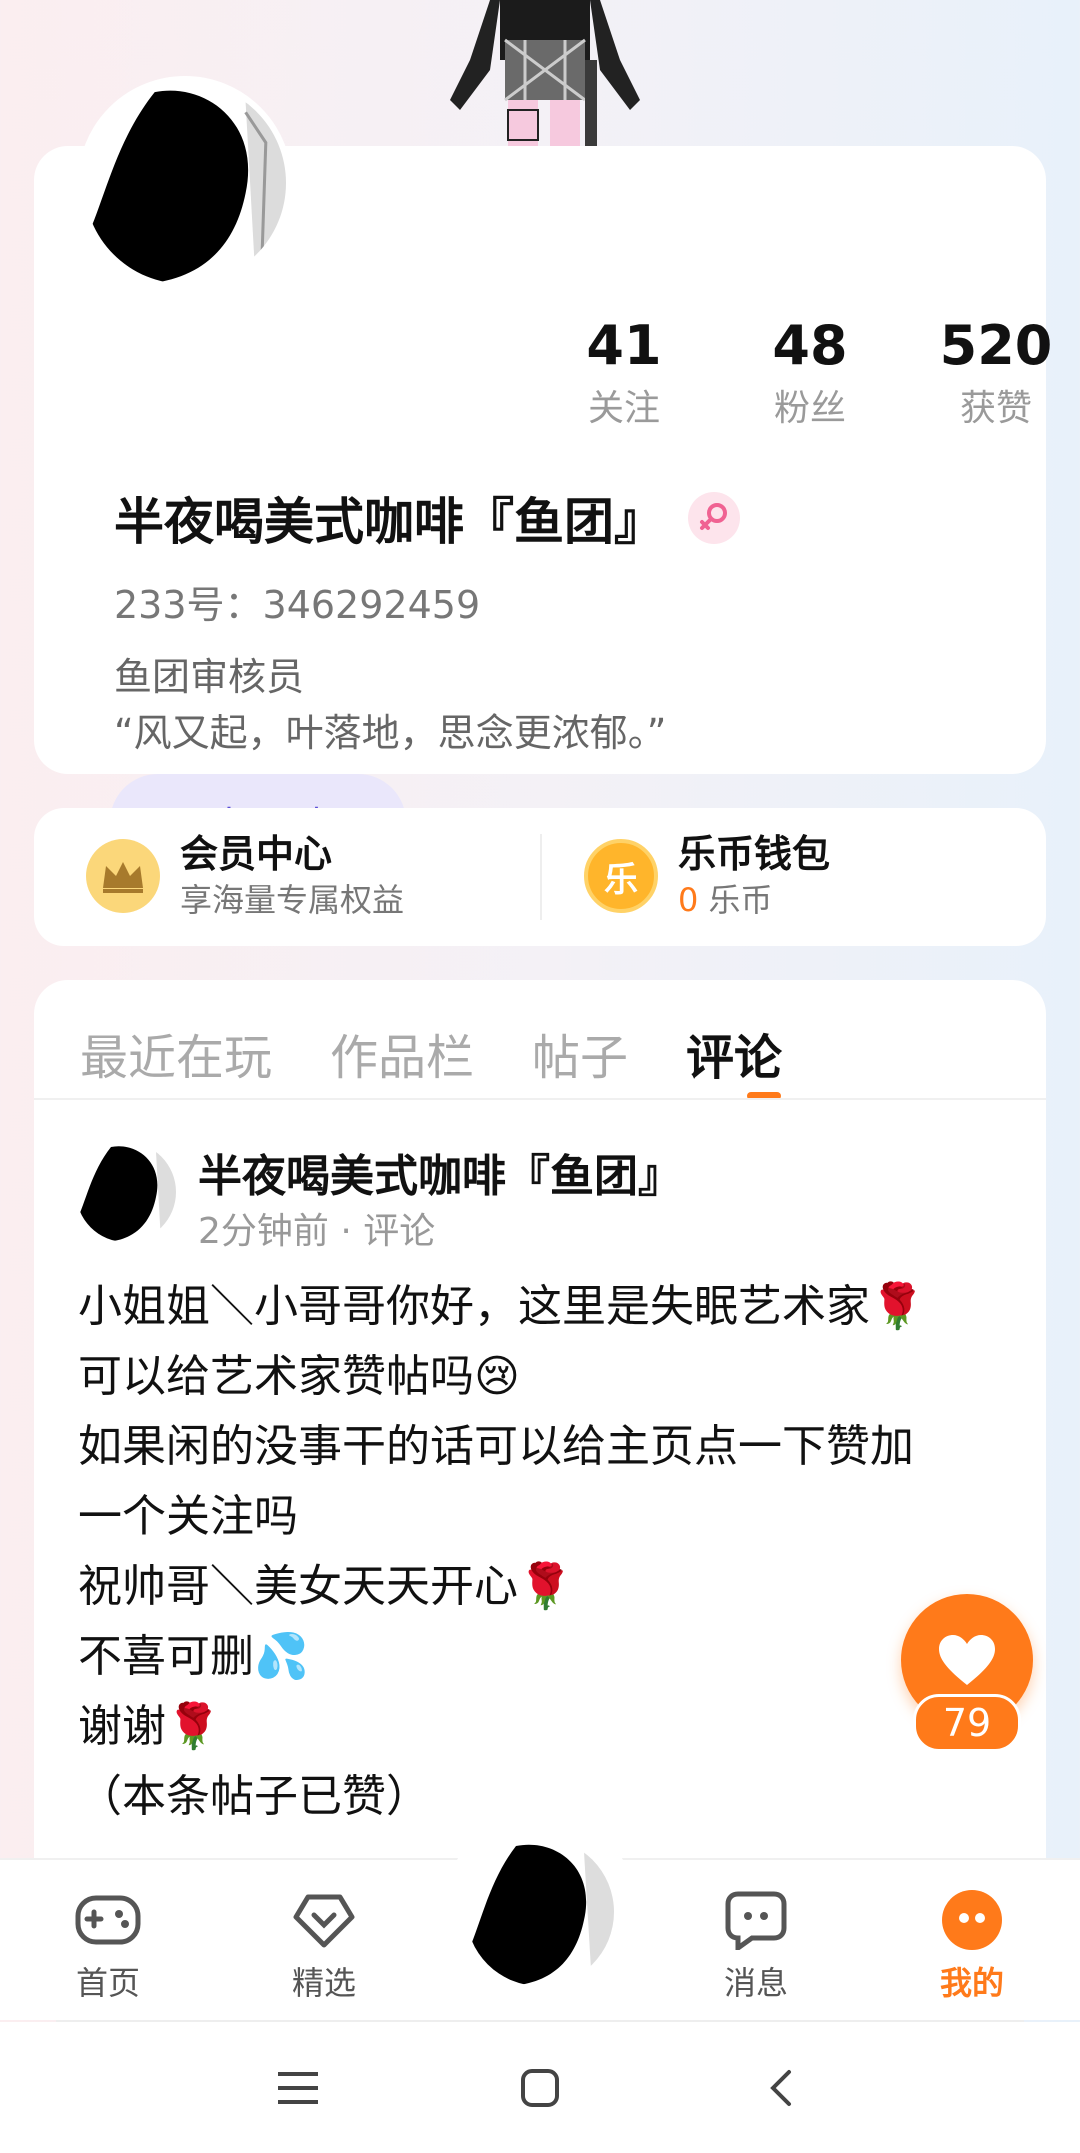  I want to click on heart-tag-icon, so click(324, 1920).